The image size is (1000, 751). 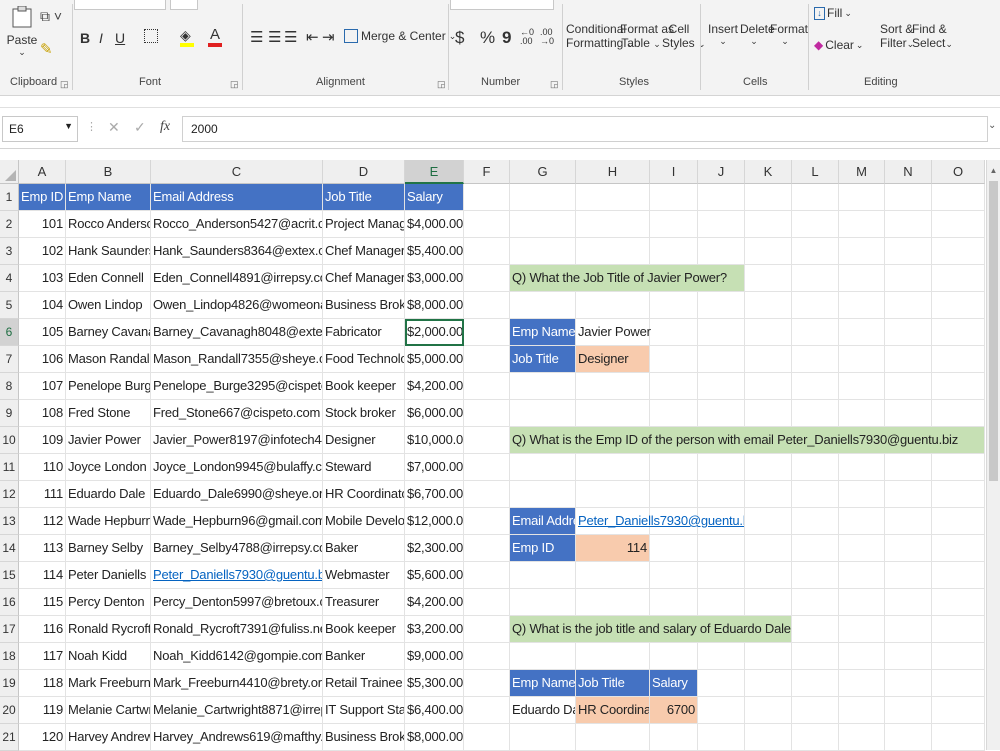 I want to click on cell: Barney Selby, so click(x=108, y=548).